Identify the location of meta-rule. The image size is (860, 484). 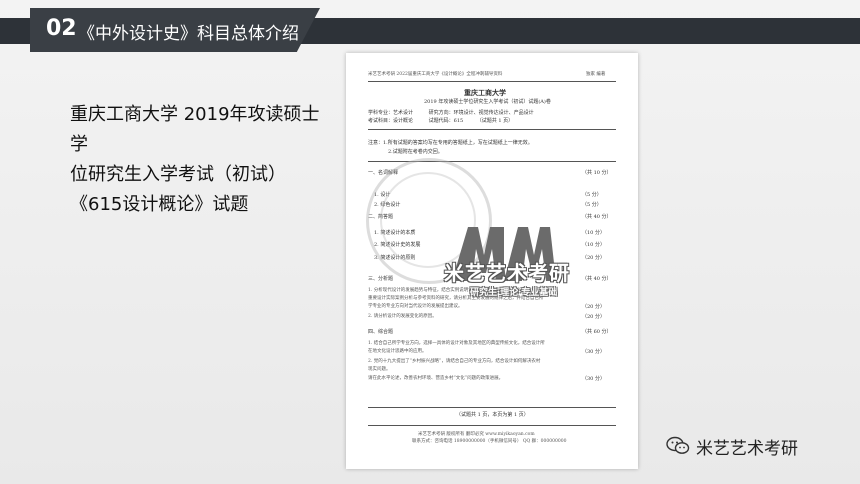
(492, 129).